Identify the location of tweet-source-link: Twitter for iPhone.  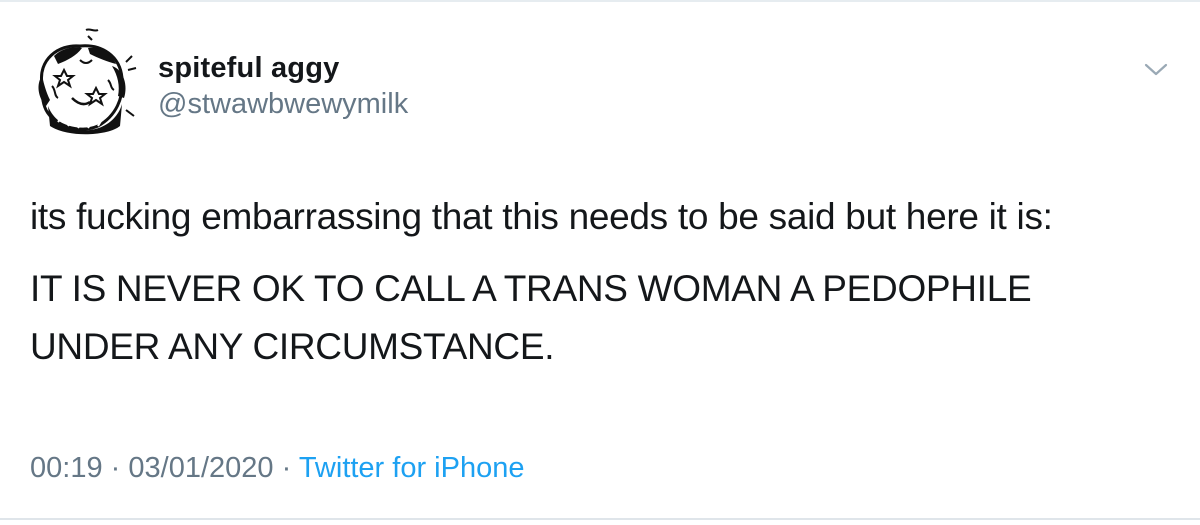
(412, 468).